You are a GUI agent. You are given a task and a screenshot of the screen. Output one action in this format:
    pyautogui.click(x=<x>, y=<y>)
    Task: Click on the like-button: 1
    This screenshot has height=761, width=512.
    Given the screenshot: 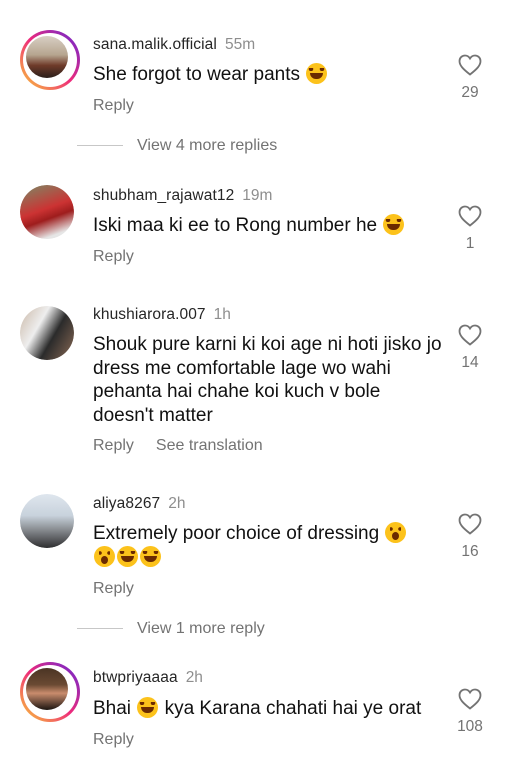 What is the action you would take?
    pyautogui.click(x=470, y=229)
    